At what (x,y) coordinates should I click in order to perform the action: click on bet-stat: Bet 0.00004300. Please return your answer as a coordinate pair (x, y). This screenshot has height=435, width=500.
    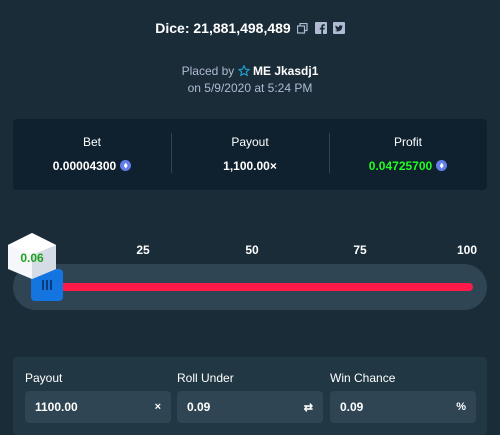
    Looking at the image, I should click on (92, 155).